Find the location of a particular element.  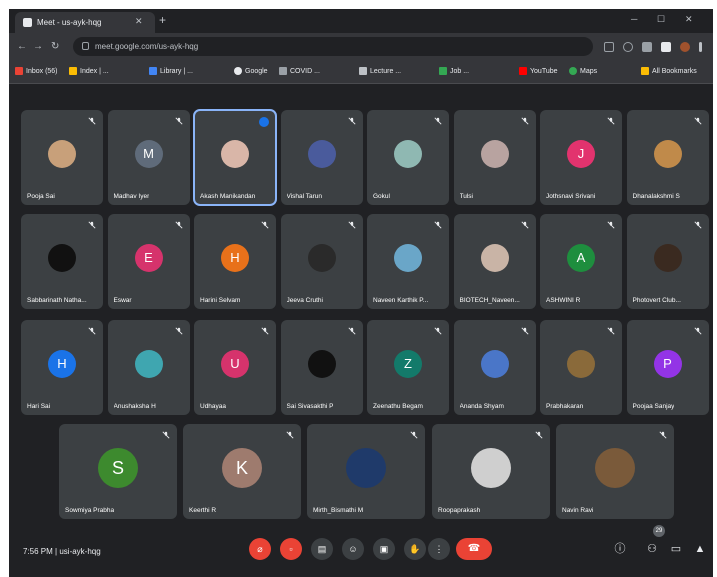

back-arrow-icon: ← is located at coordinates (22, 46).